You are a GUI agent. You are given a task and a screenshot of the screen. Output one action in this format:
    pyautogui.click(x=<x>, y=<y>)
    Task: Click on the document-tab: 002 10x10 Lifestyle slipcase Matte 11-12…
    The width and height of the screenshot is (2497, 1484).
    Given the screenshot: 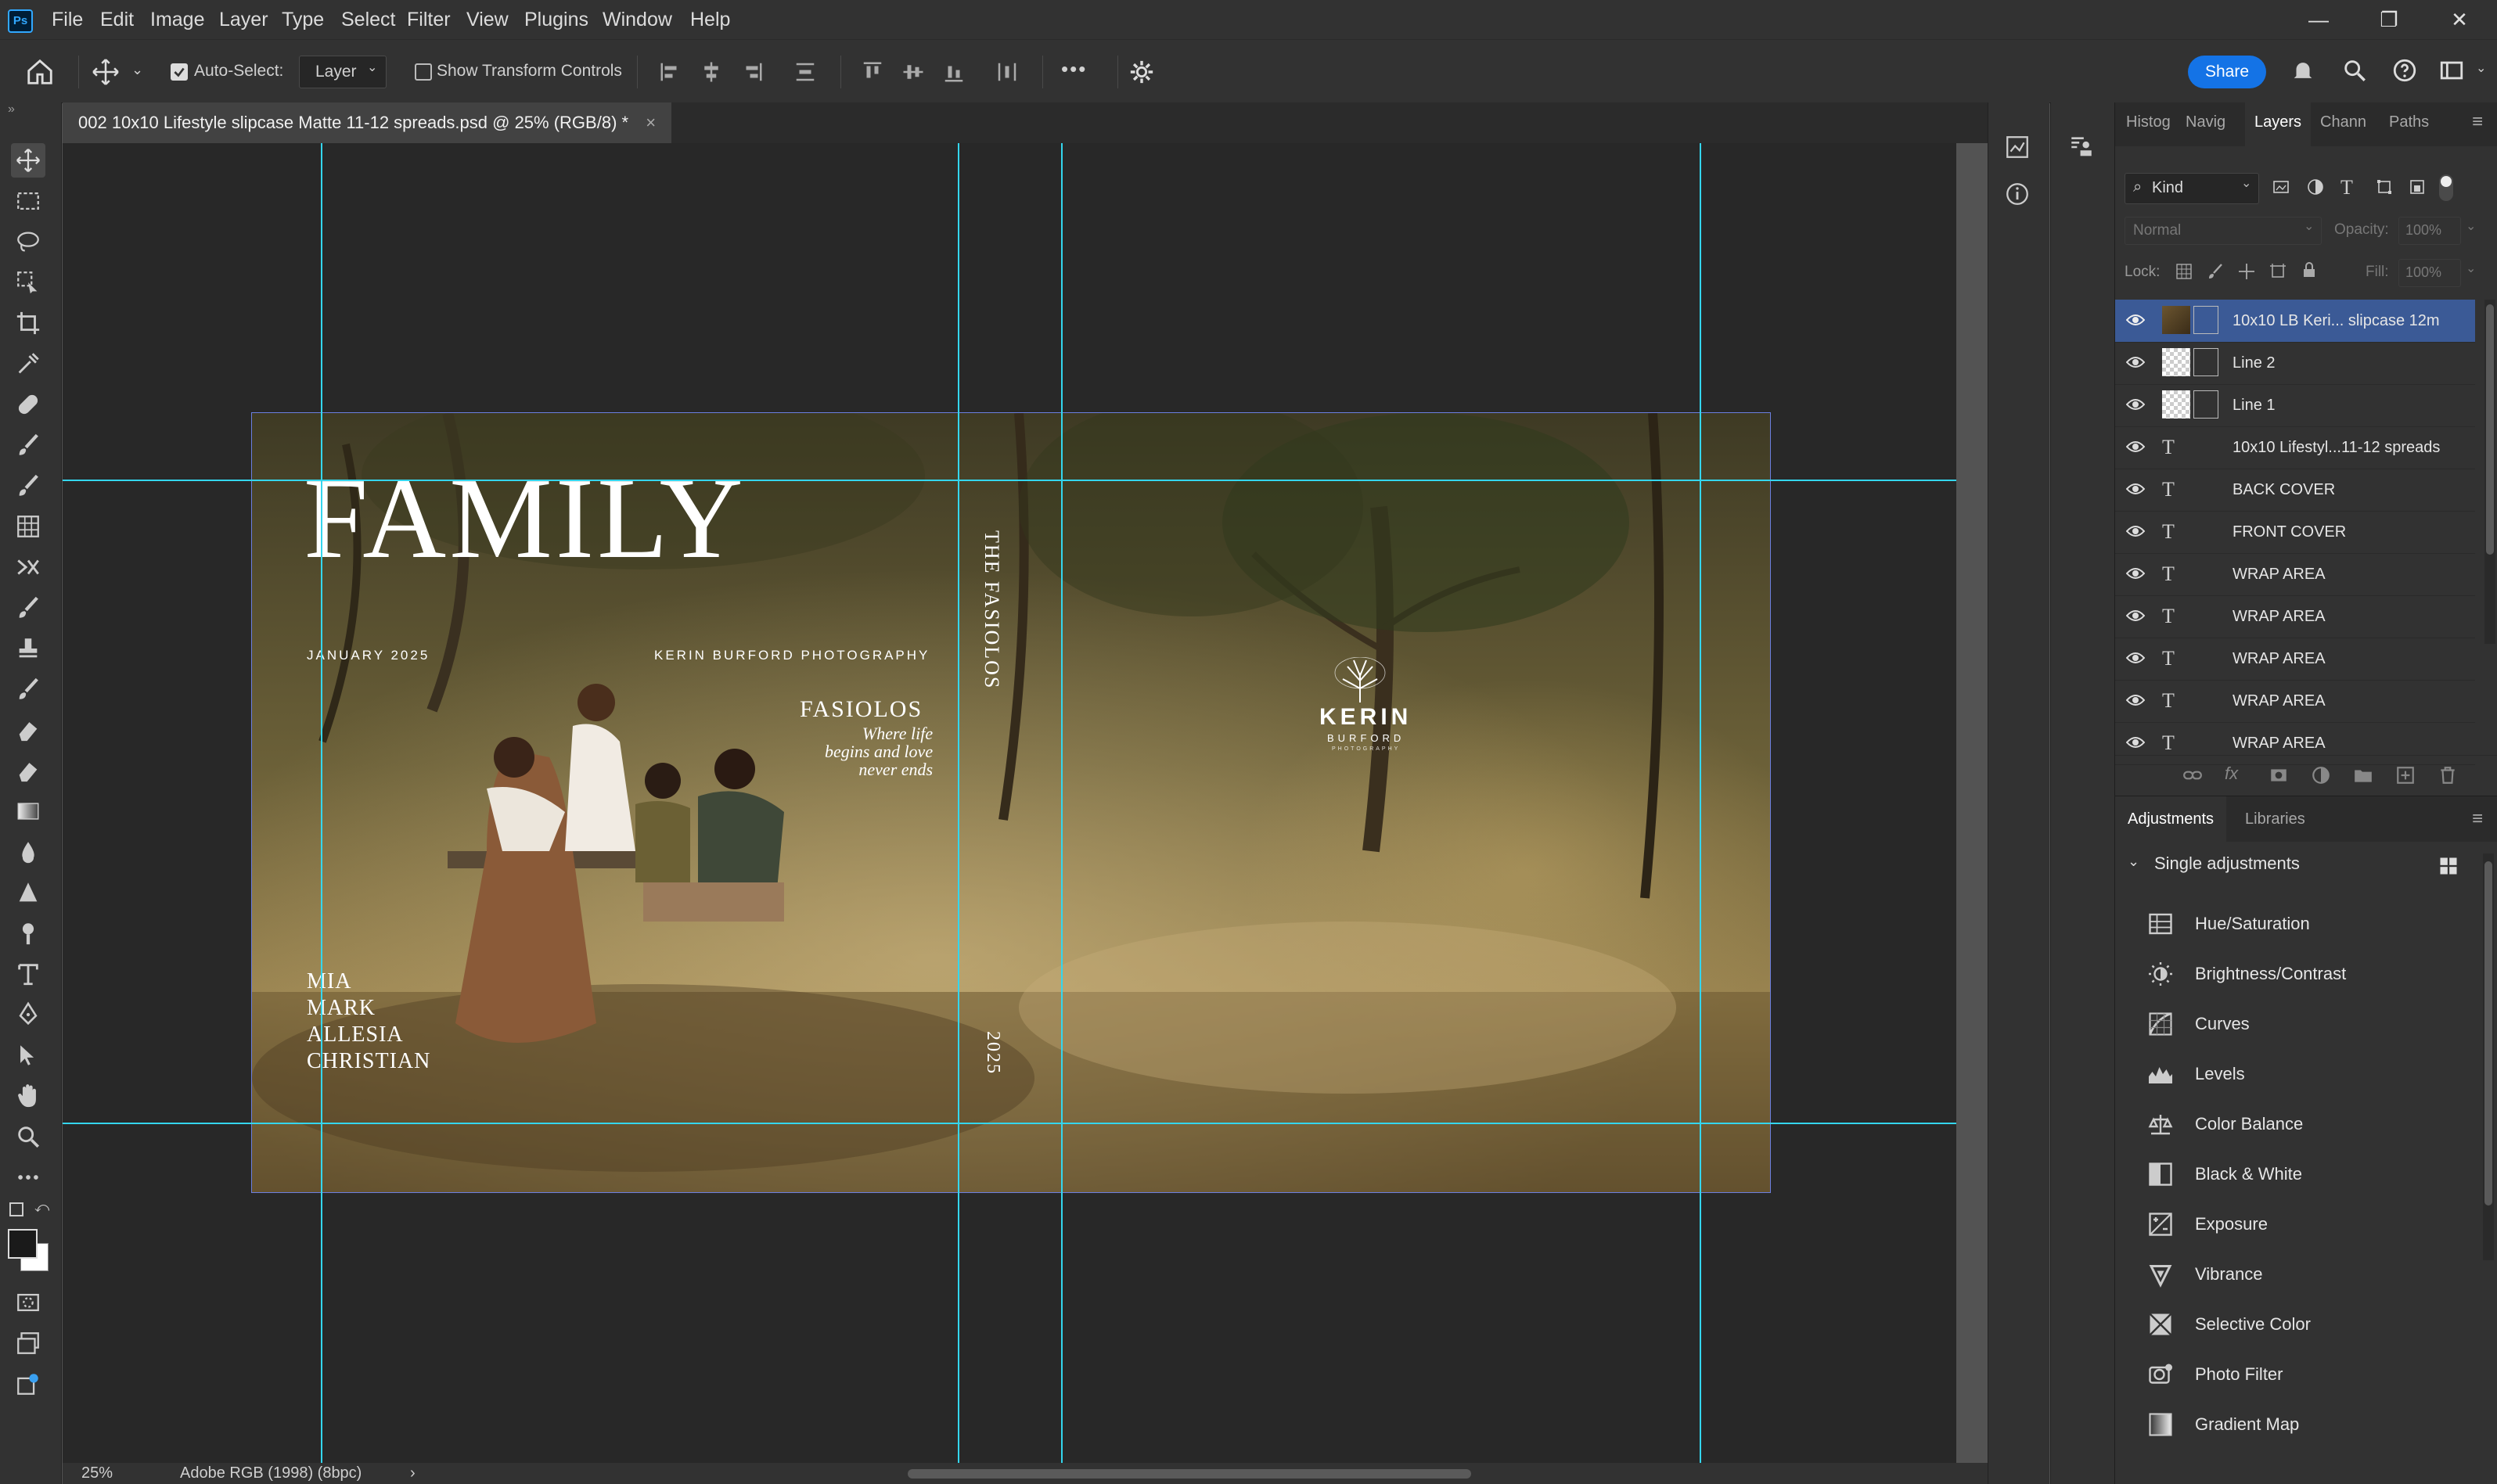 What is the action you would take?
    pyautogui.click(x=367, y=122)
    